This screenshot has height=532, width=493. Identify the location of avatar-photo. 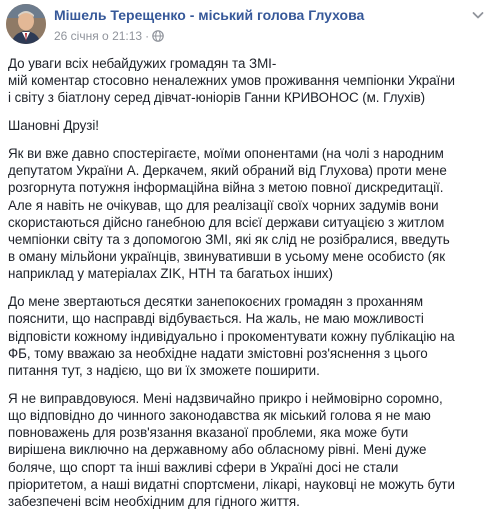
(26, 24).